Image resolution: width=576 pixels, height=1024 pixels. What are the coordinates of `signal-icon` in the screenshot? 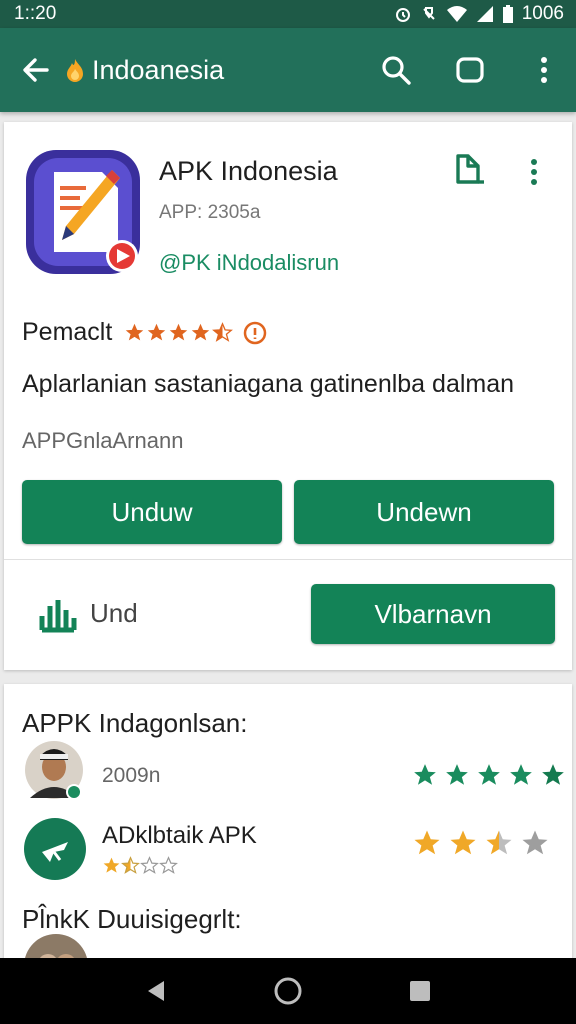 It's located at (484, 14).